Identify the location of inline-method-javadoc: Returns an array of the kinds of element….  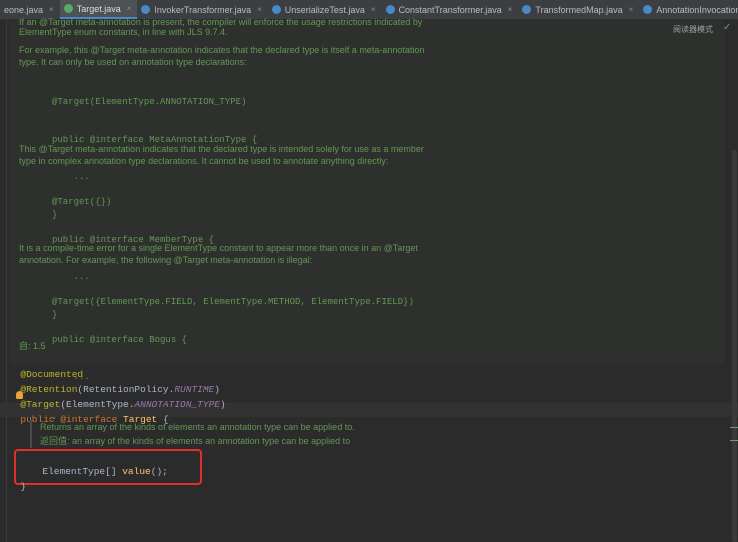
(380, 435).